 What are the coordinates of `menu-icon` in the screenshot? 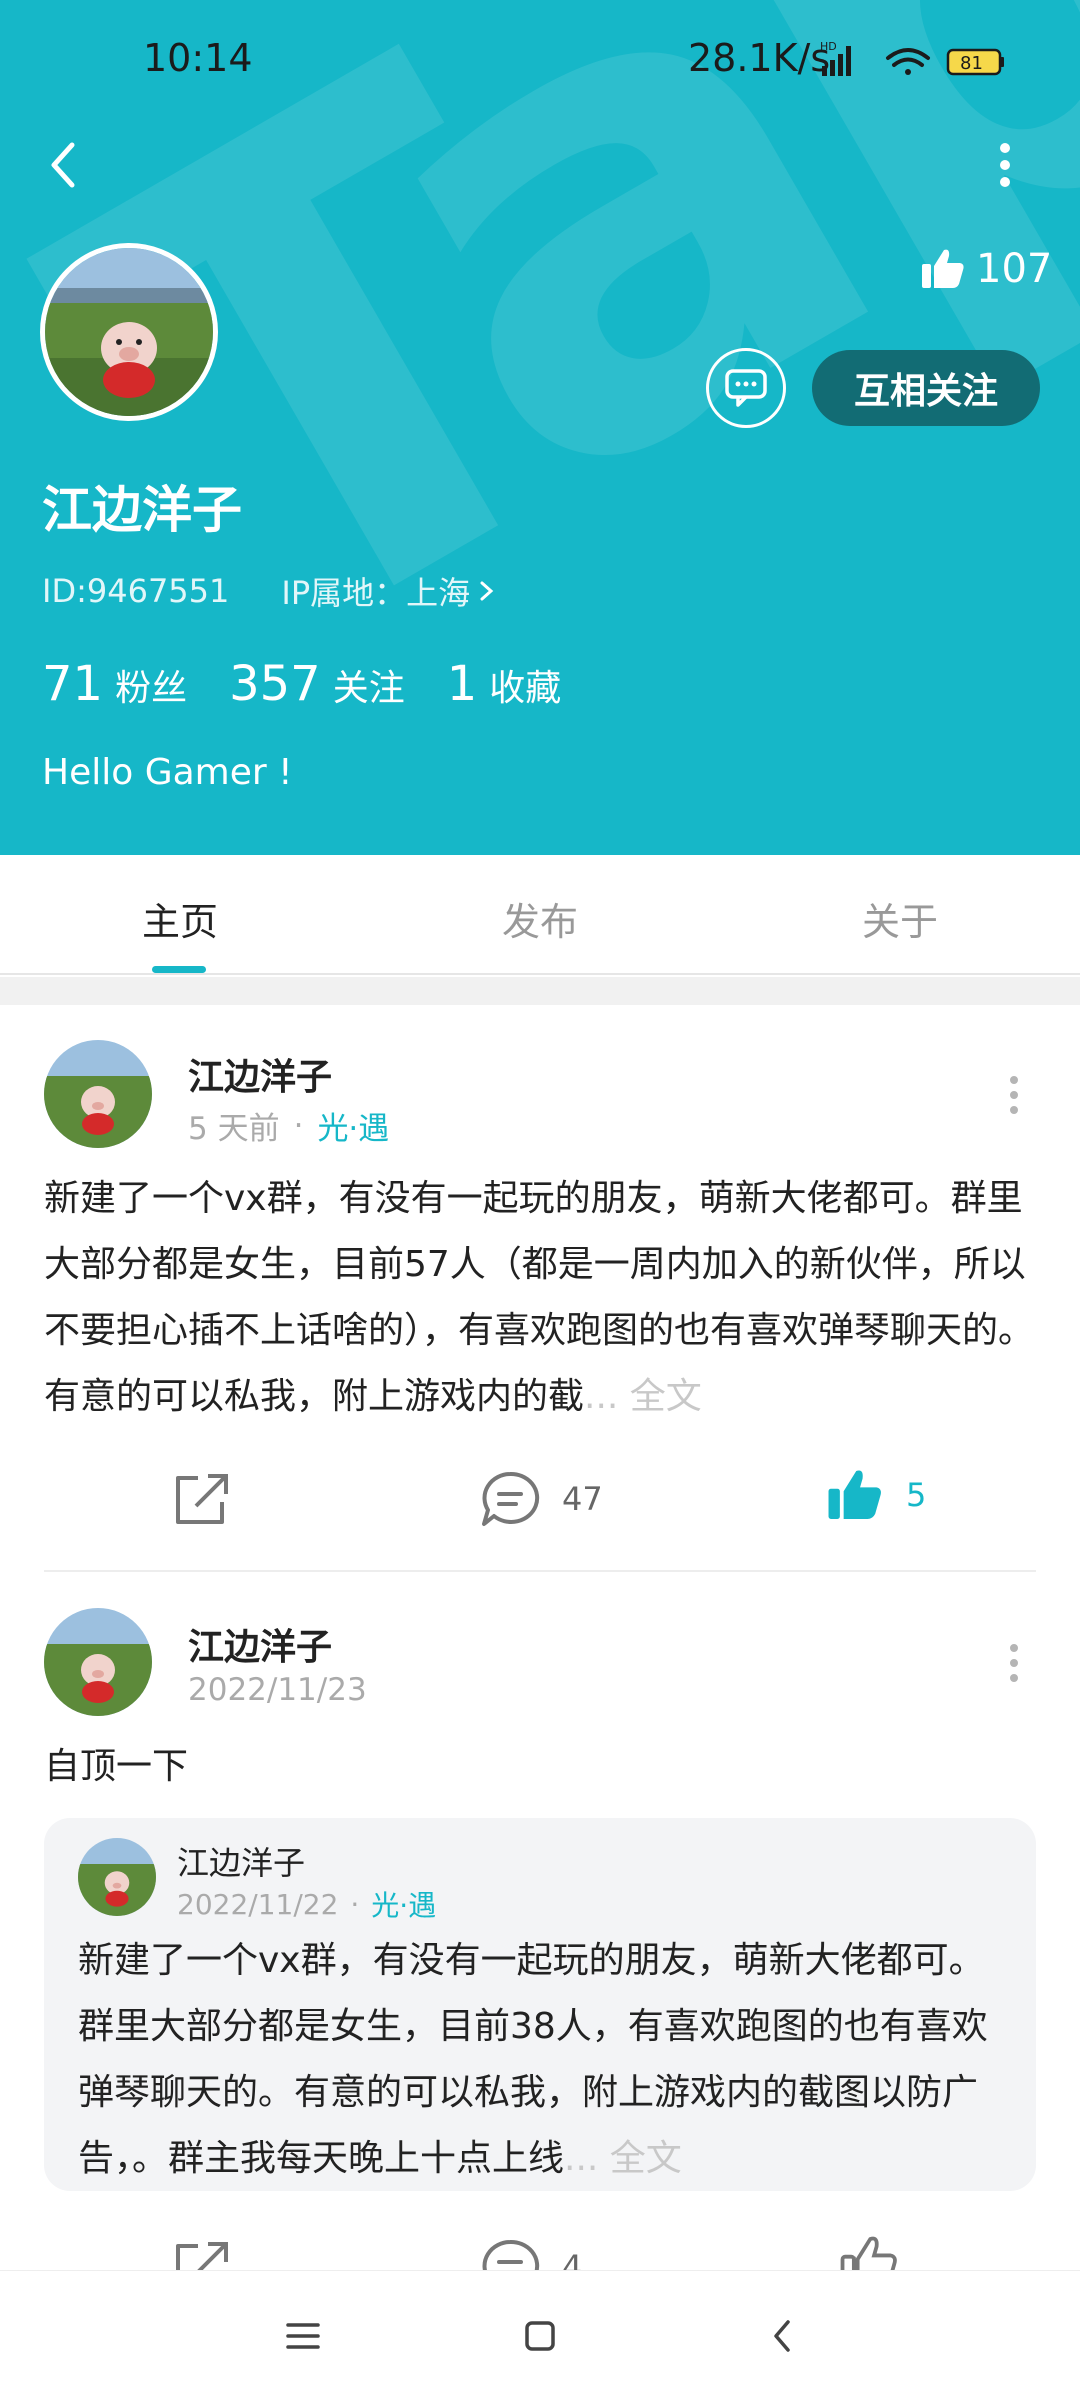 It's located at (303, 2336).